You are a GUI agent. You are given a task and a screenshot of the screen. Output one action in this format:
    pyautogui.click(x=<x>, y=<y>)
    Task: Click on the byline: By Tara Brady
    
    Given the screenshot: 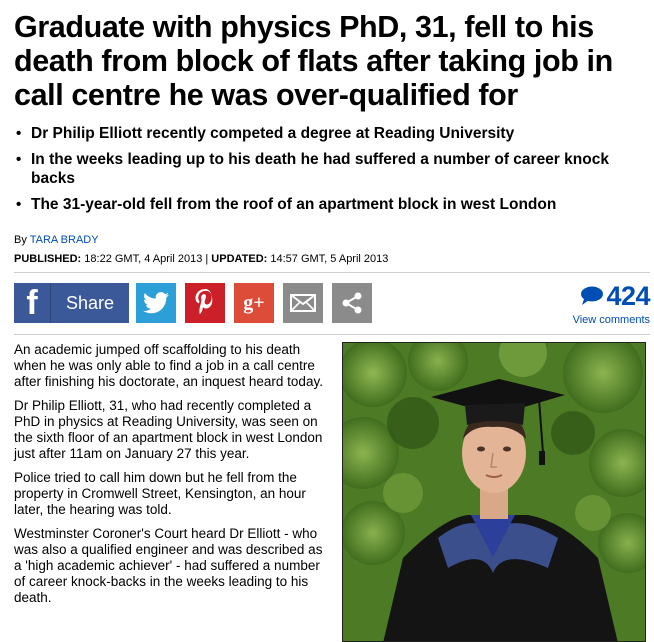 What is the action you would take?
    pyautogui.click(x=56, y=240)
    